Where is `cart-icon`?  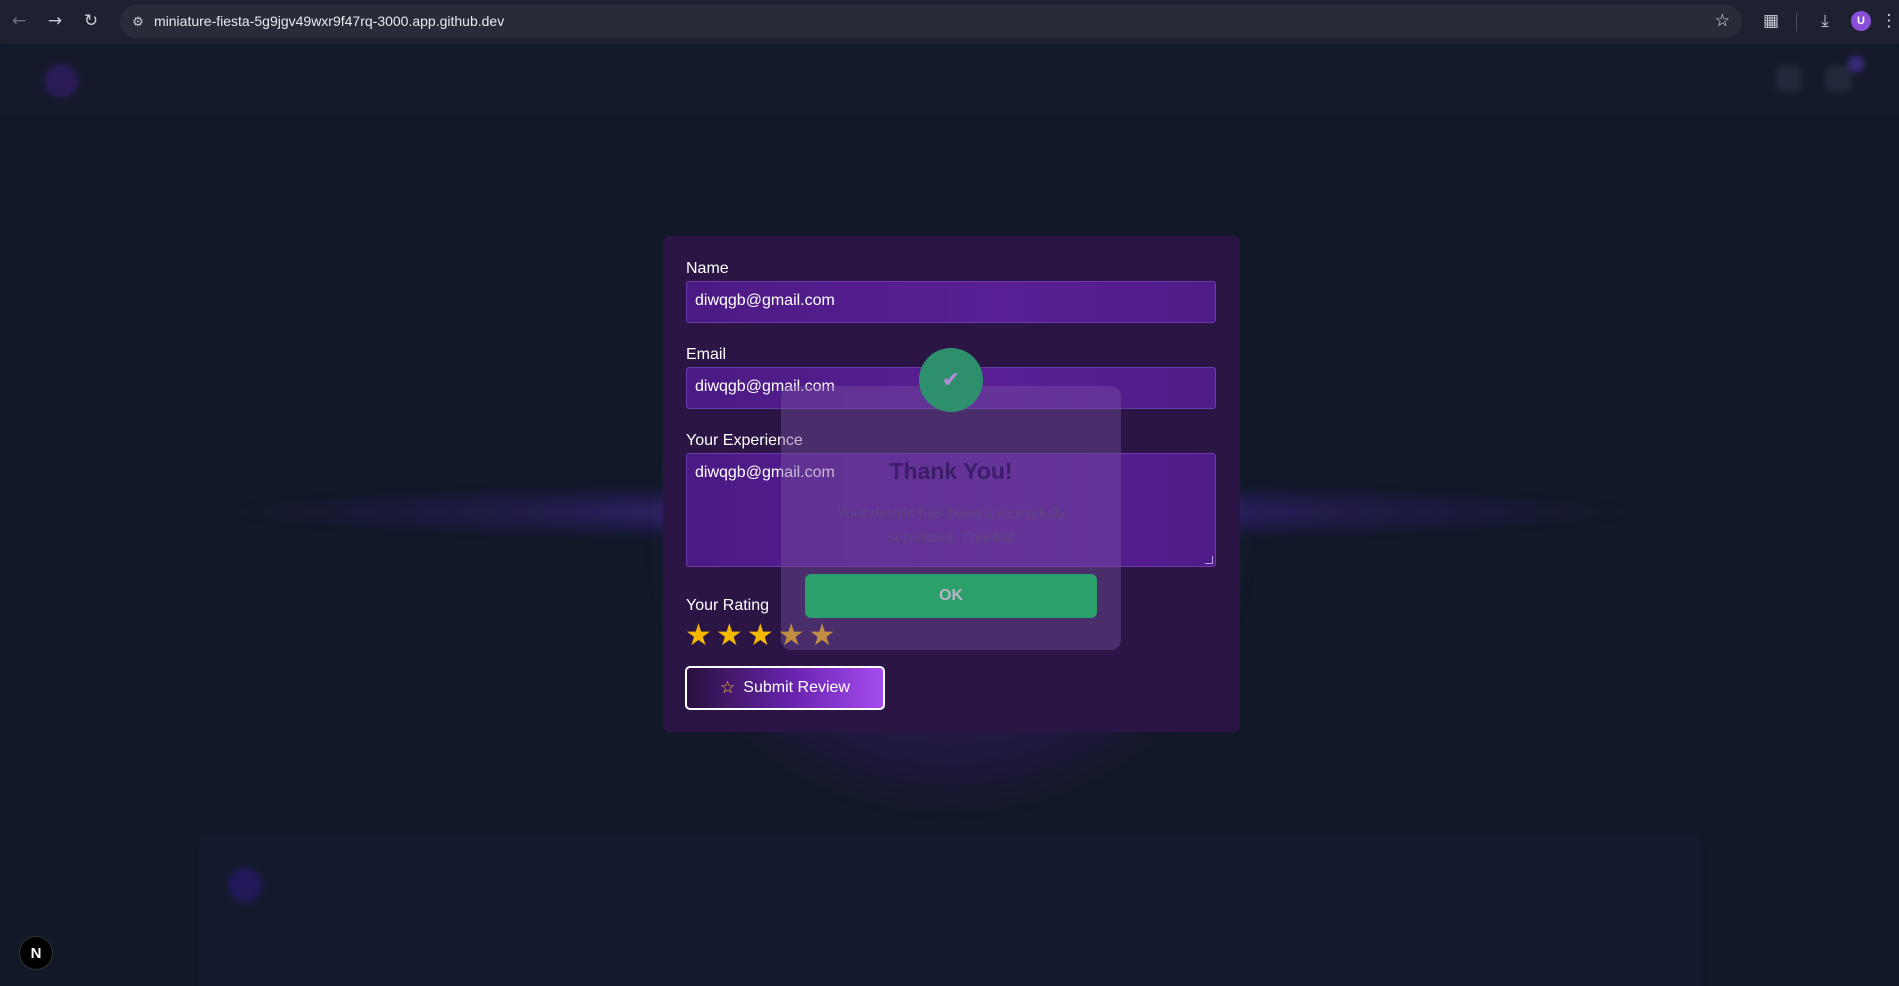
cart-icon is located at coordinates (1839, 79).